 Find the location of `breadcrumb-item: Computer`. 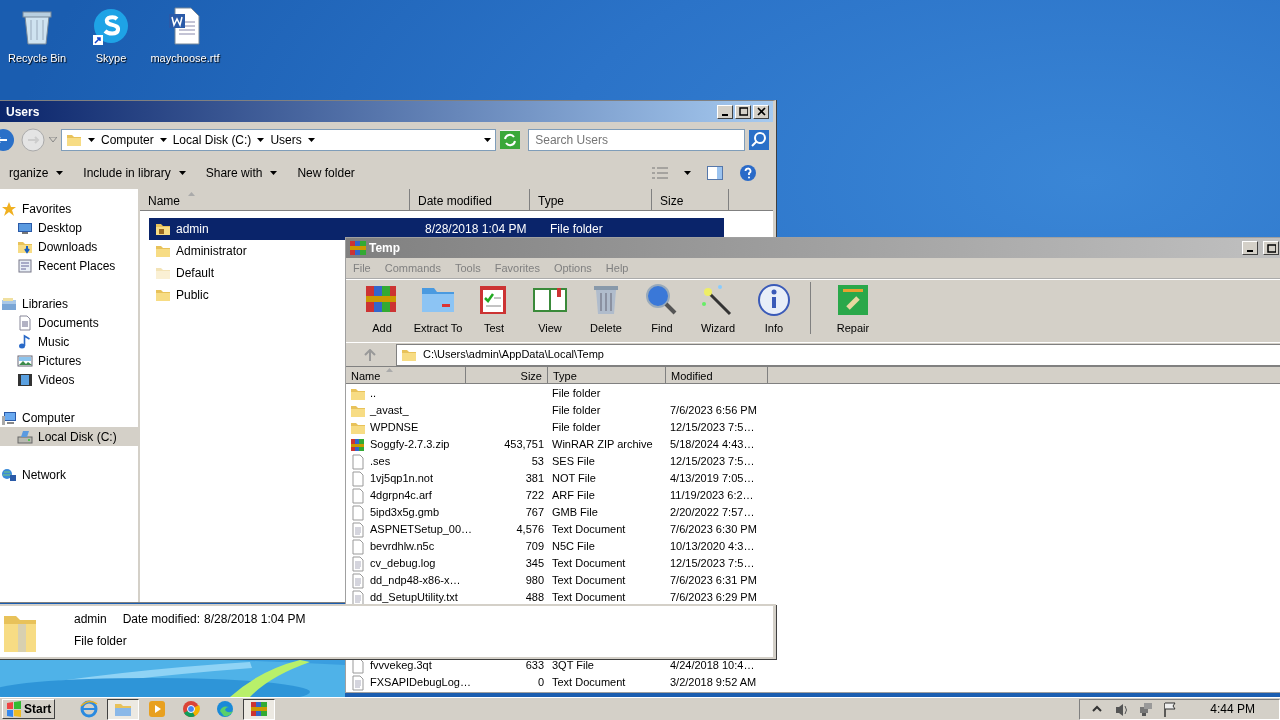

breadcrumb-item: Computer is located at coordinates (127, 139).